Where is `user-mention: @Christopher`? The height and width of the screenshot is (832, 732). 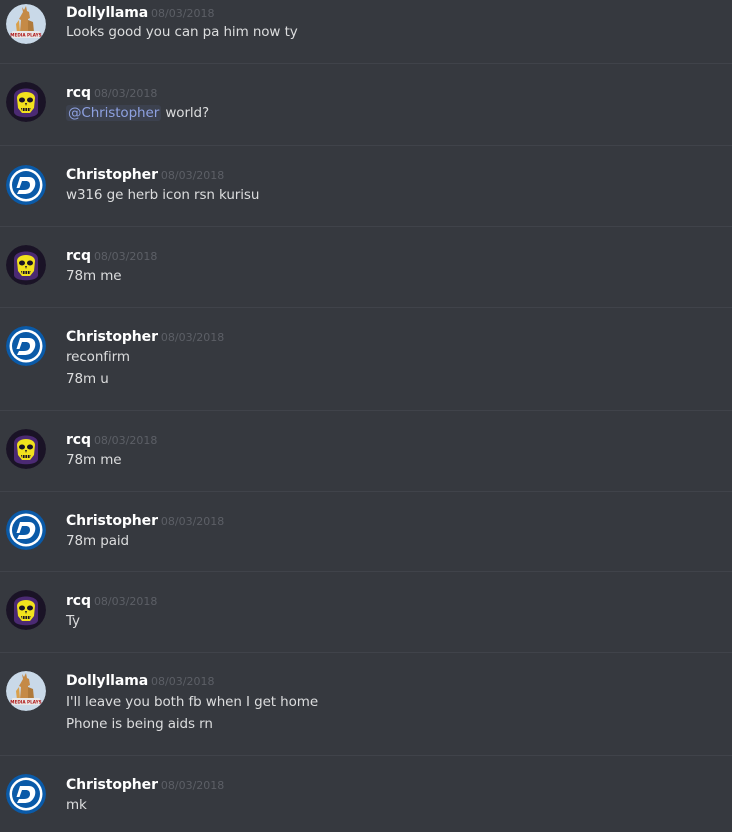 user-mention: @Christopher is located at coordinates (114, 113).